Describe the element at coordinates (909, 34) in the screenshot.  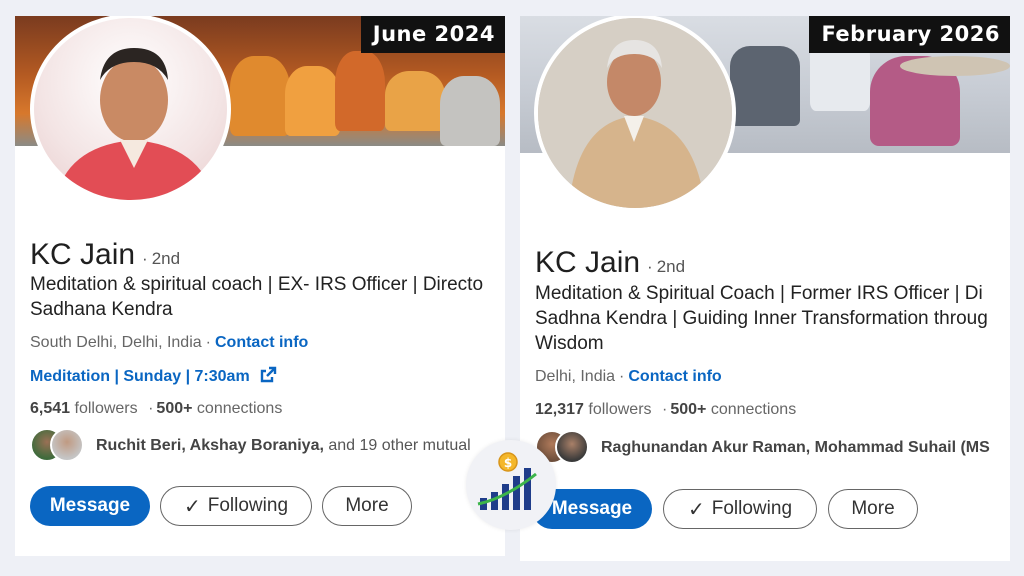
I see `date-badge: February 2026` at that location.